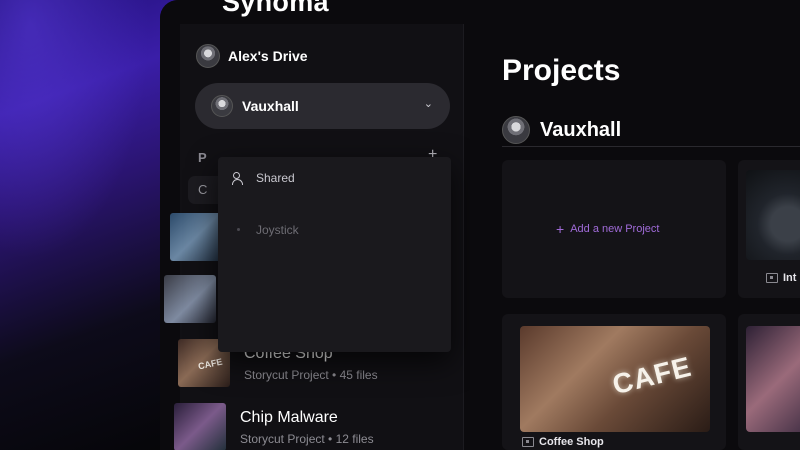  I want to click on project-card, so click(769, 382).